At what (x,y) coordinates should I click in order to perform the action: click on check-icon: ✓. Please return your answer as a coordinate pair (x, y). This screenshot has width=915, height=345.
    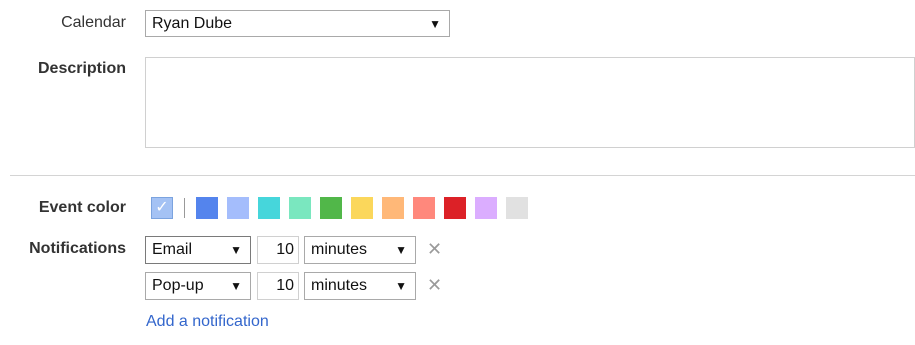
    Looking at the image, I should click on (162, 207).